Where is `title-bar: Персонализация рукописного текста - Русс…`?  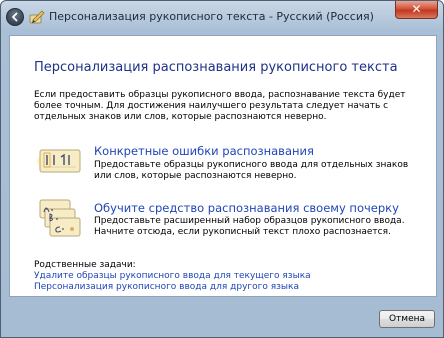 title-bar: Персонализация рукописного текста - Русс… is located at coordinates (222, 18).